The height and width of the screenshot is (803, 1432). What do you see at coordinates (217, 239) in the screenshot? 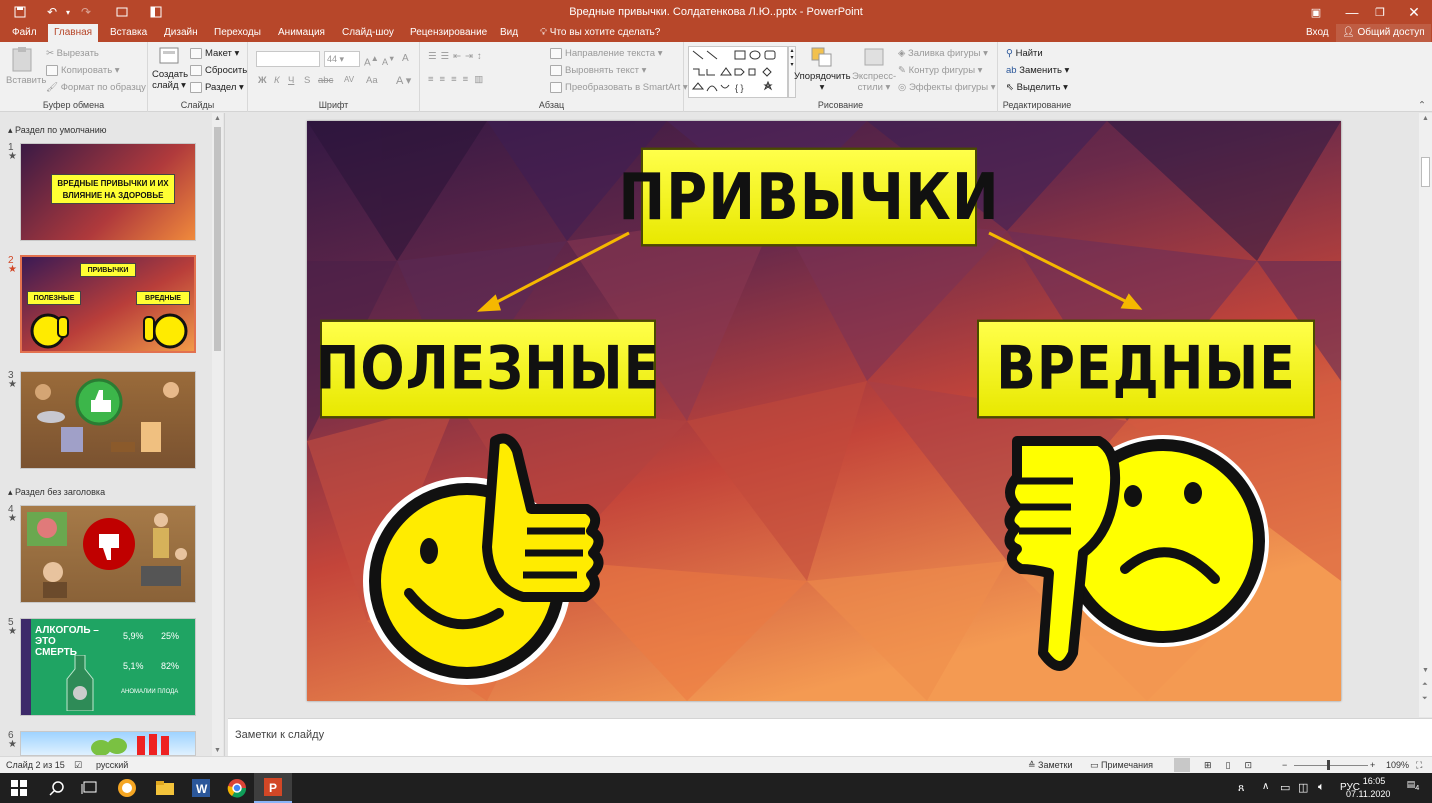
I see `scroll-thumb-left` at bounding box center [217, 239].